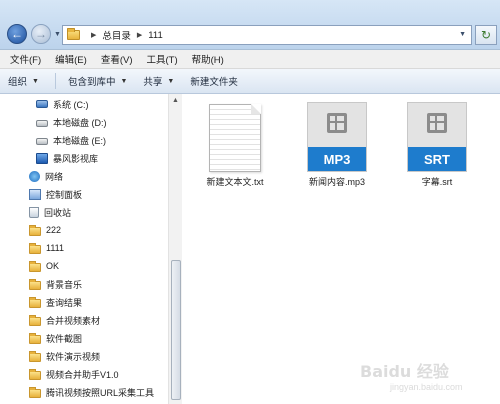  What do you see at coordinates (337, 137) in the screenshot?
I see `audio-file-icon: MP3` at bounding box center [337, 137].